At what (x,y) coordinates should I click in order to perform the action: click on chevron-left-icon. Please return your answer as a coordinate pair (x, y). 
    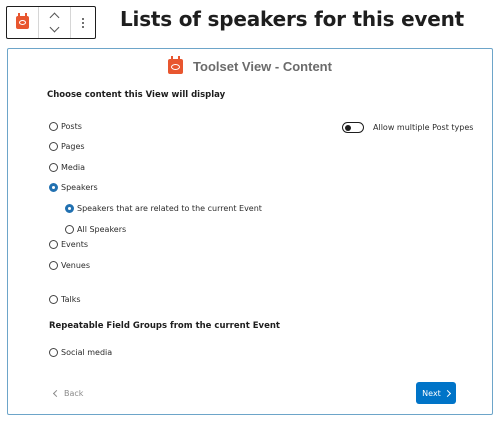
    Looking at the image, I should click on (56, 393).